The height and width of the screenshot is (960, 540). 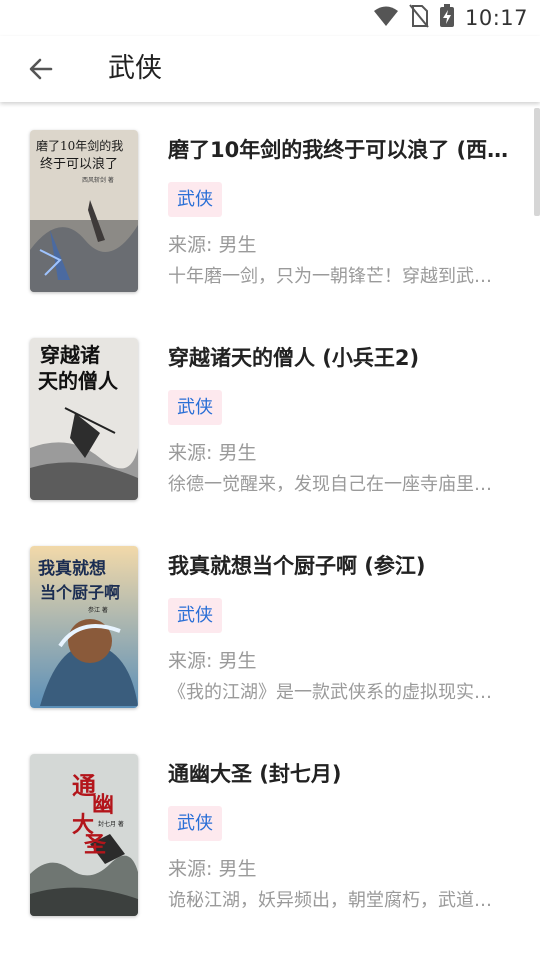 I want to click on book-title: 我真就想当个厨子啊 (参江), so click(x=340, y=566).